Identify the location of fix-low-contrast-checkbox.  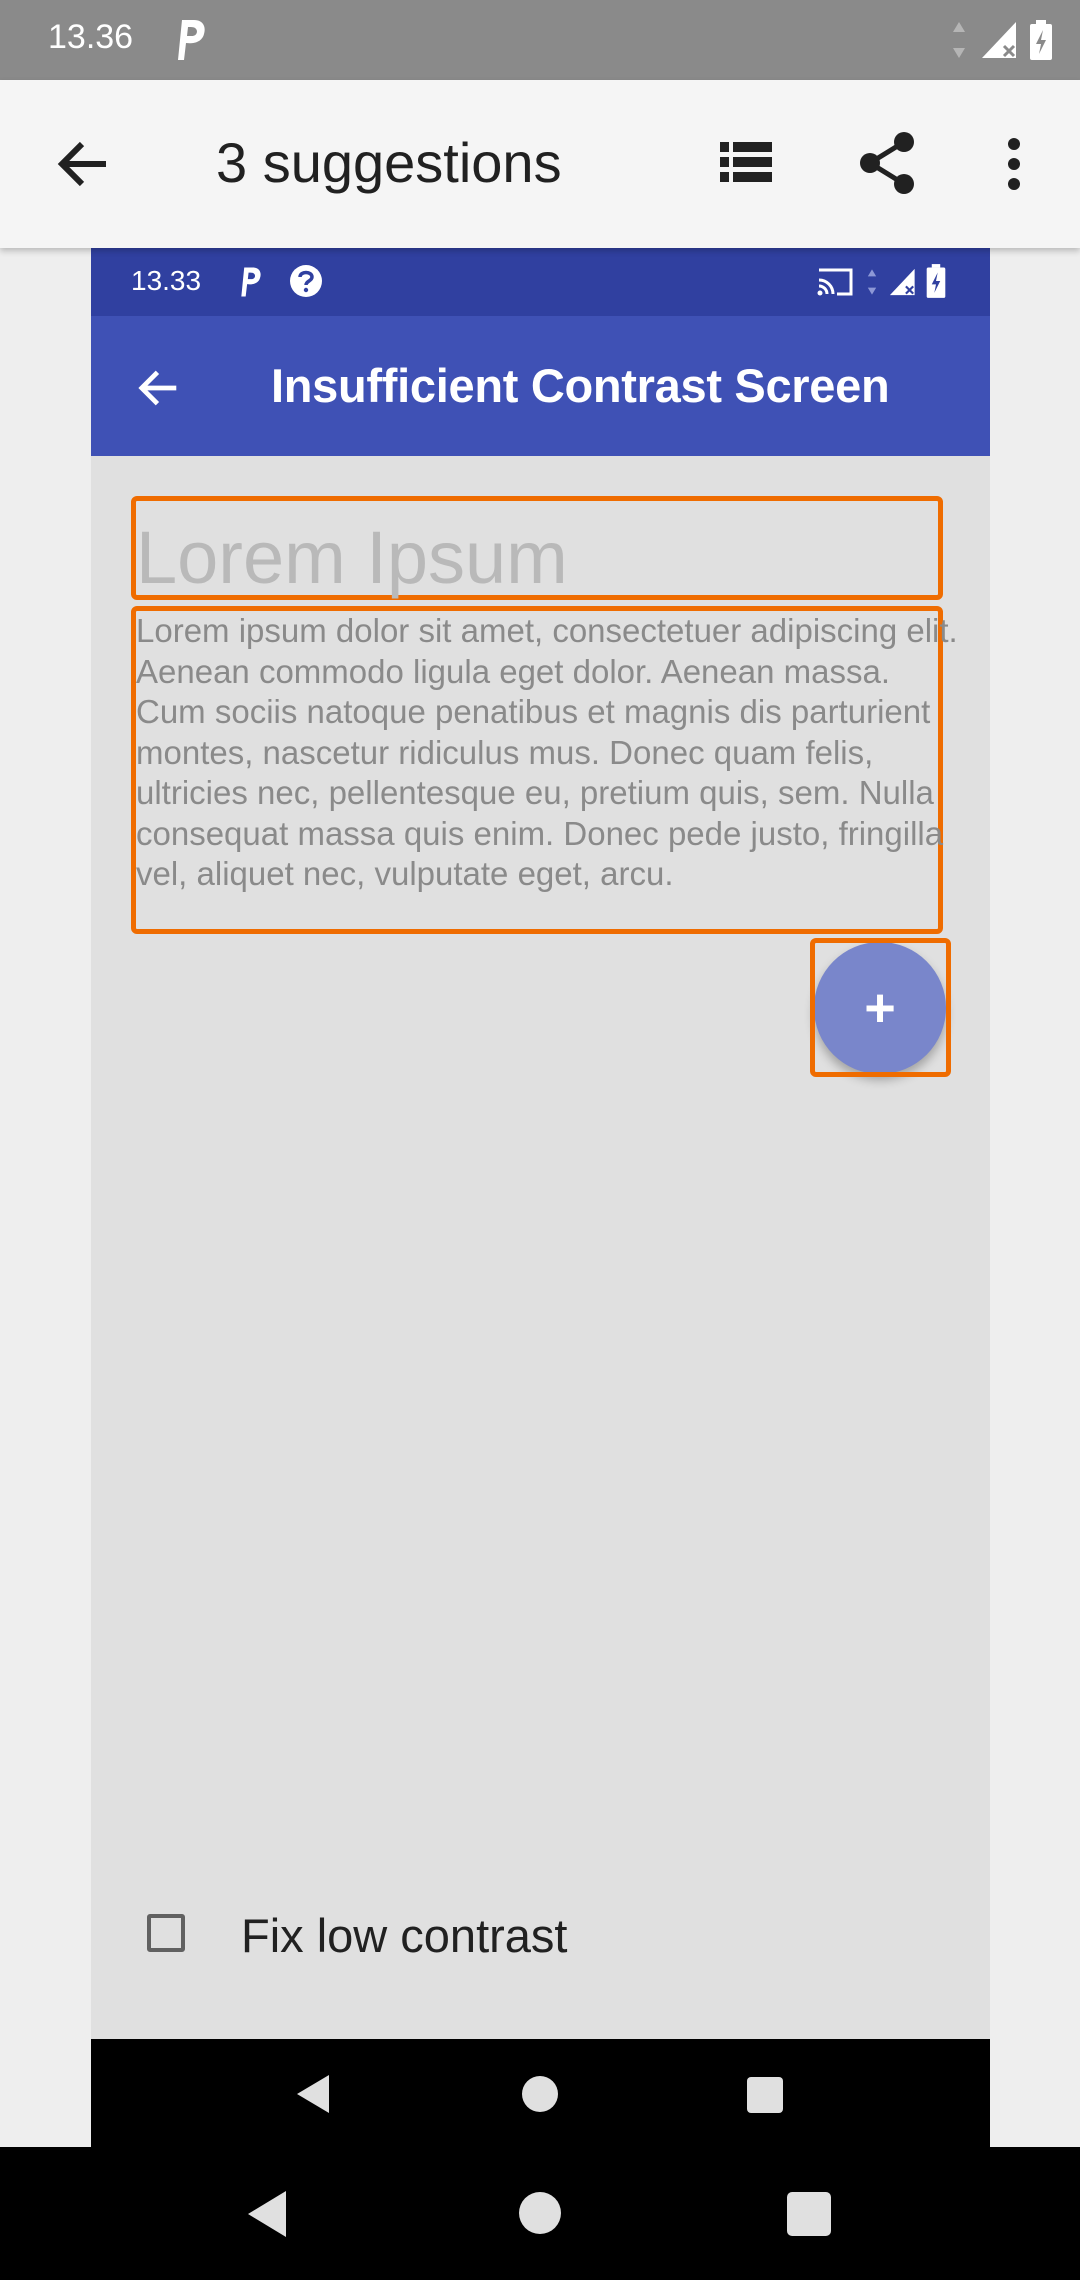
(166, 1933).